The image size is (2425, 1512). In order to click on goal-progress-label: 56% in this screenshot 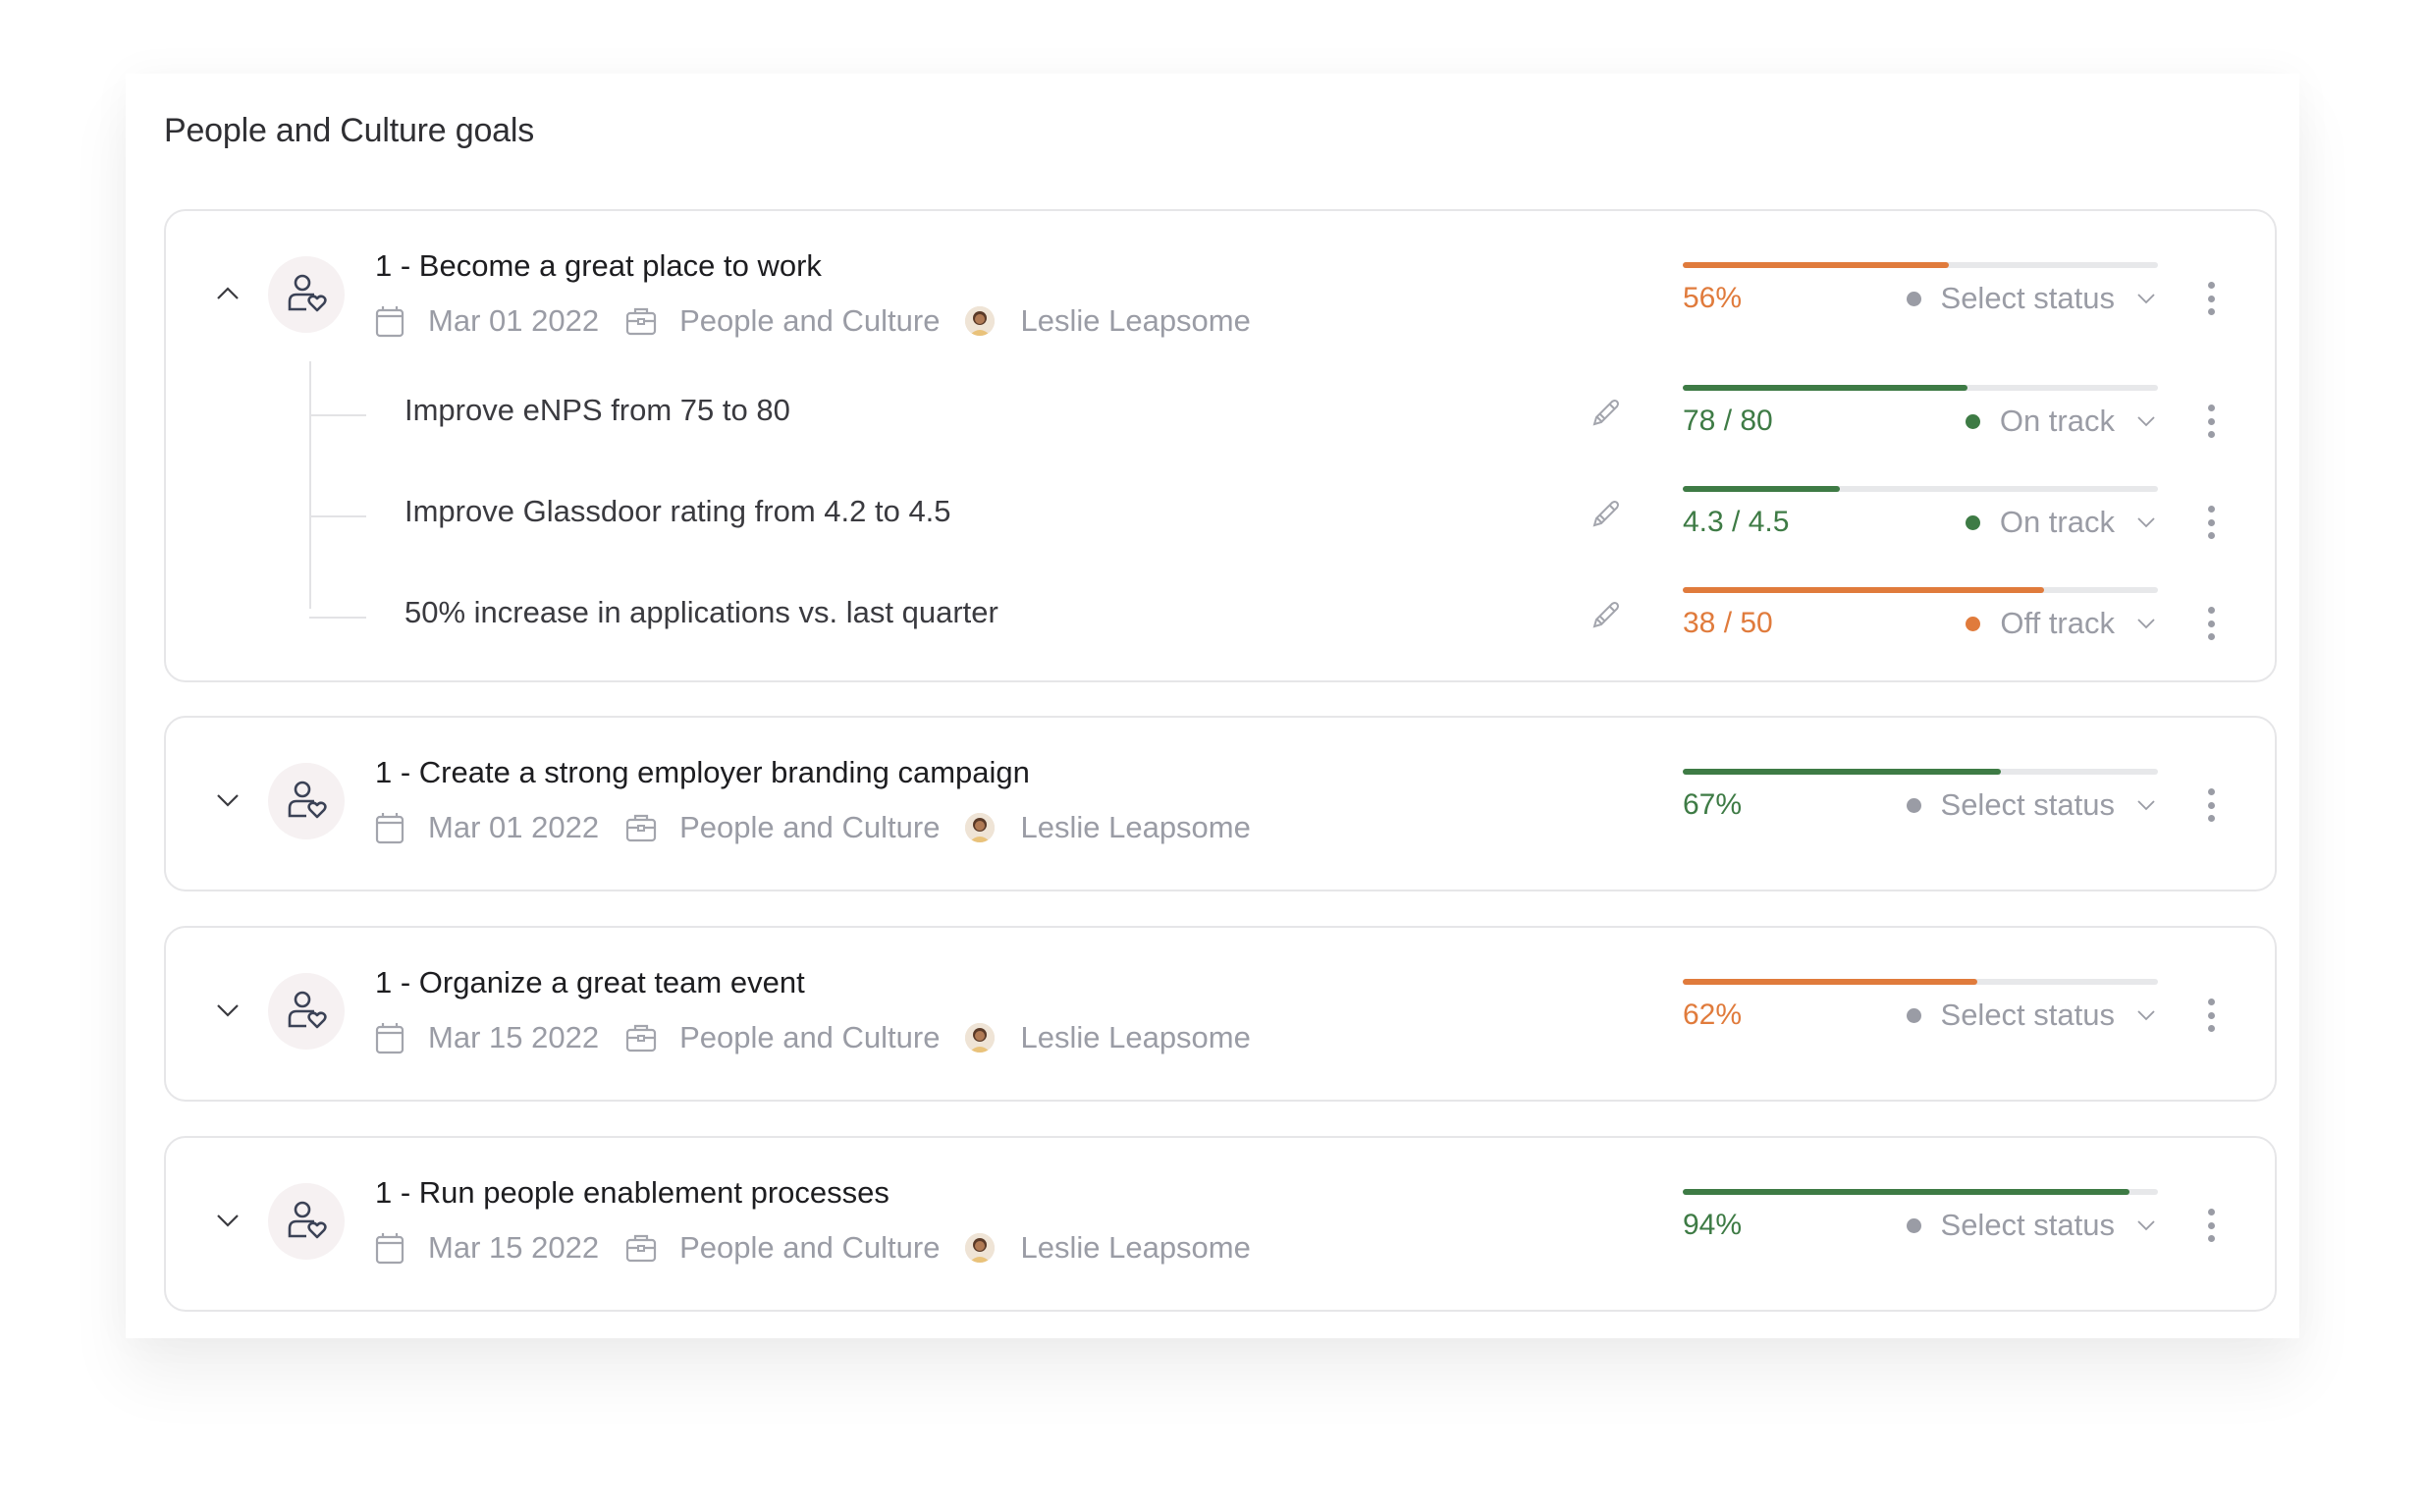, I will do `click(1713, 298)`.